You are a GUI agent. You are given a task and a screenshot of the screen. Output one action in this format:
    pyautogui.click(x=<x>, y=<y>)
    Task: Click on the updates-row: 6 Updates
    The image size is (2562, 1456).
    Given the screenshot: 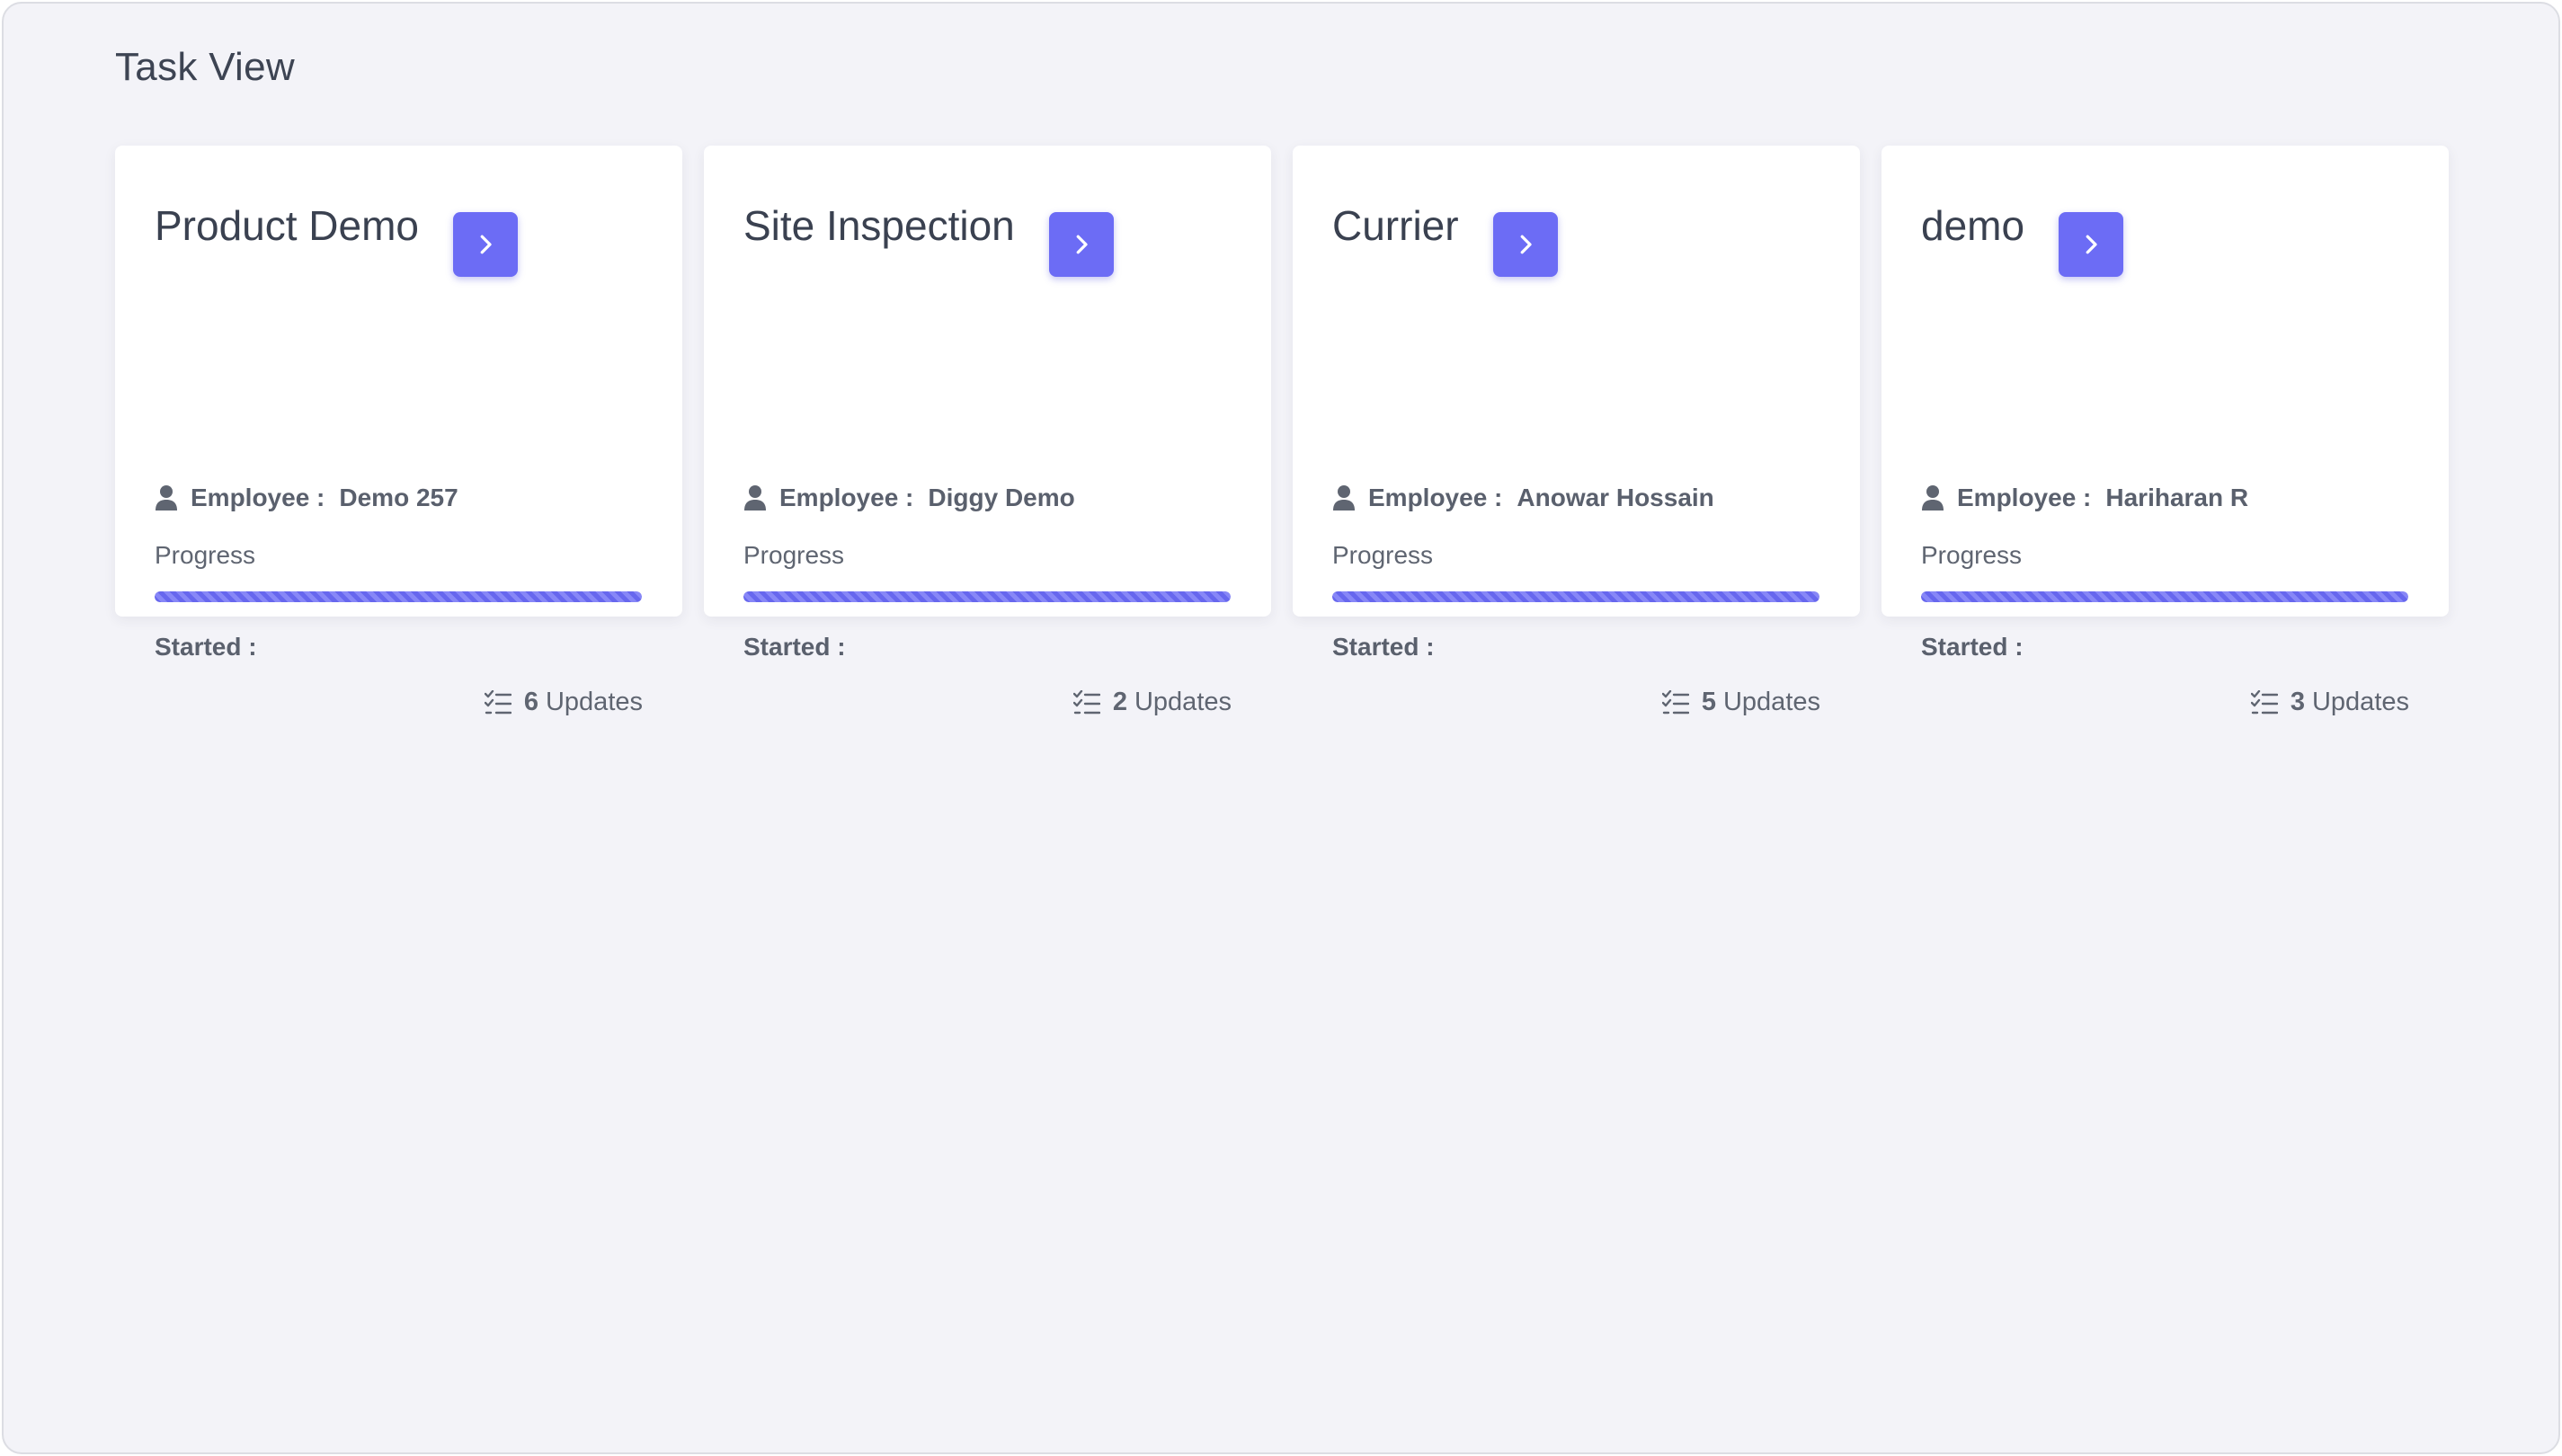 What is the action you would take?
    pyautogui.click(x=563, y=703)
    